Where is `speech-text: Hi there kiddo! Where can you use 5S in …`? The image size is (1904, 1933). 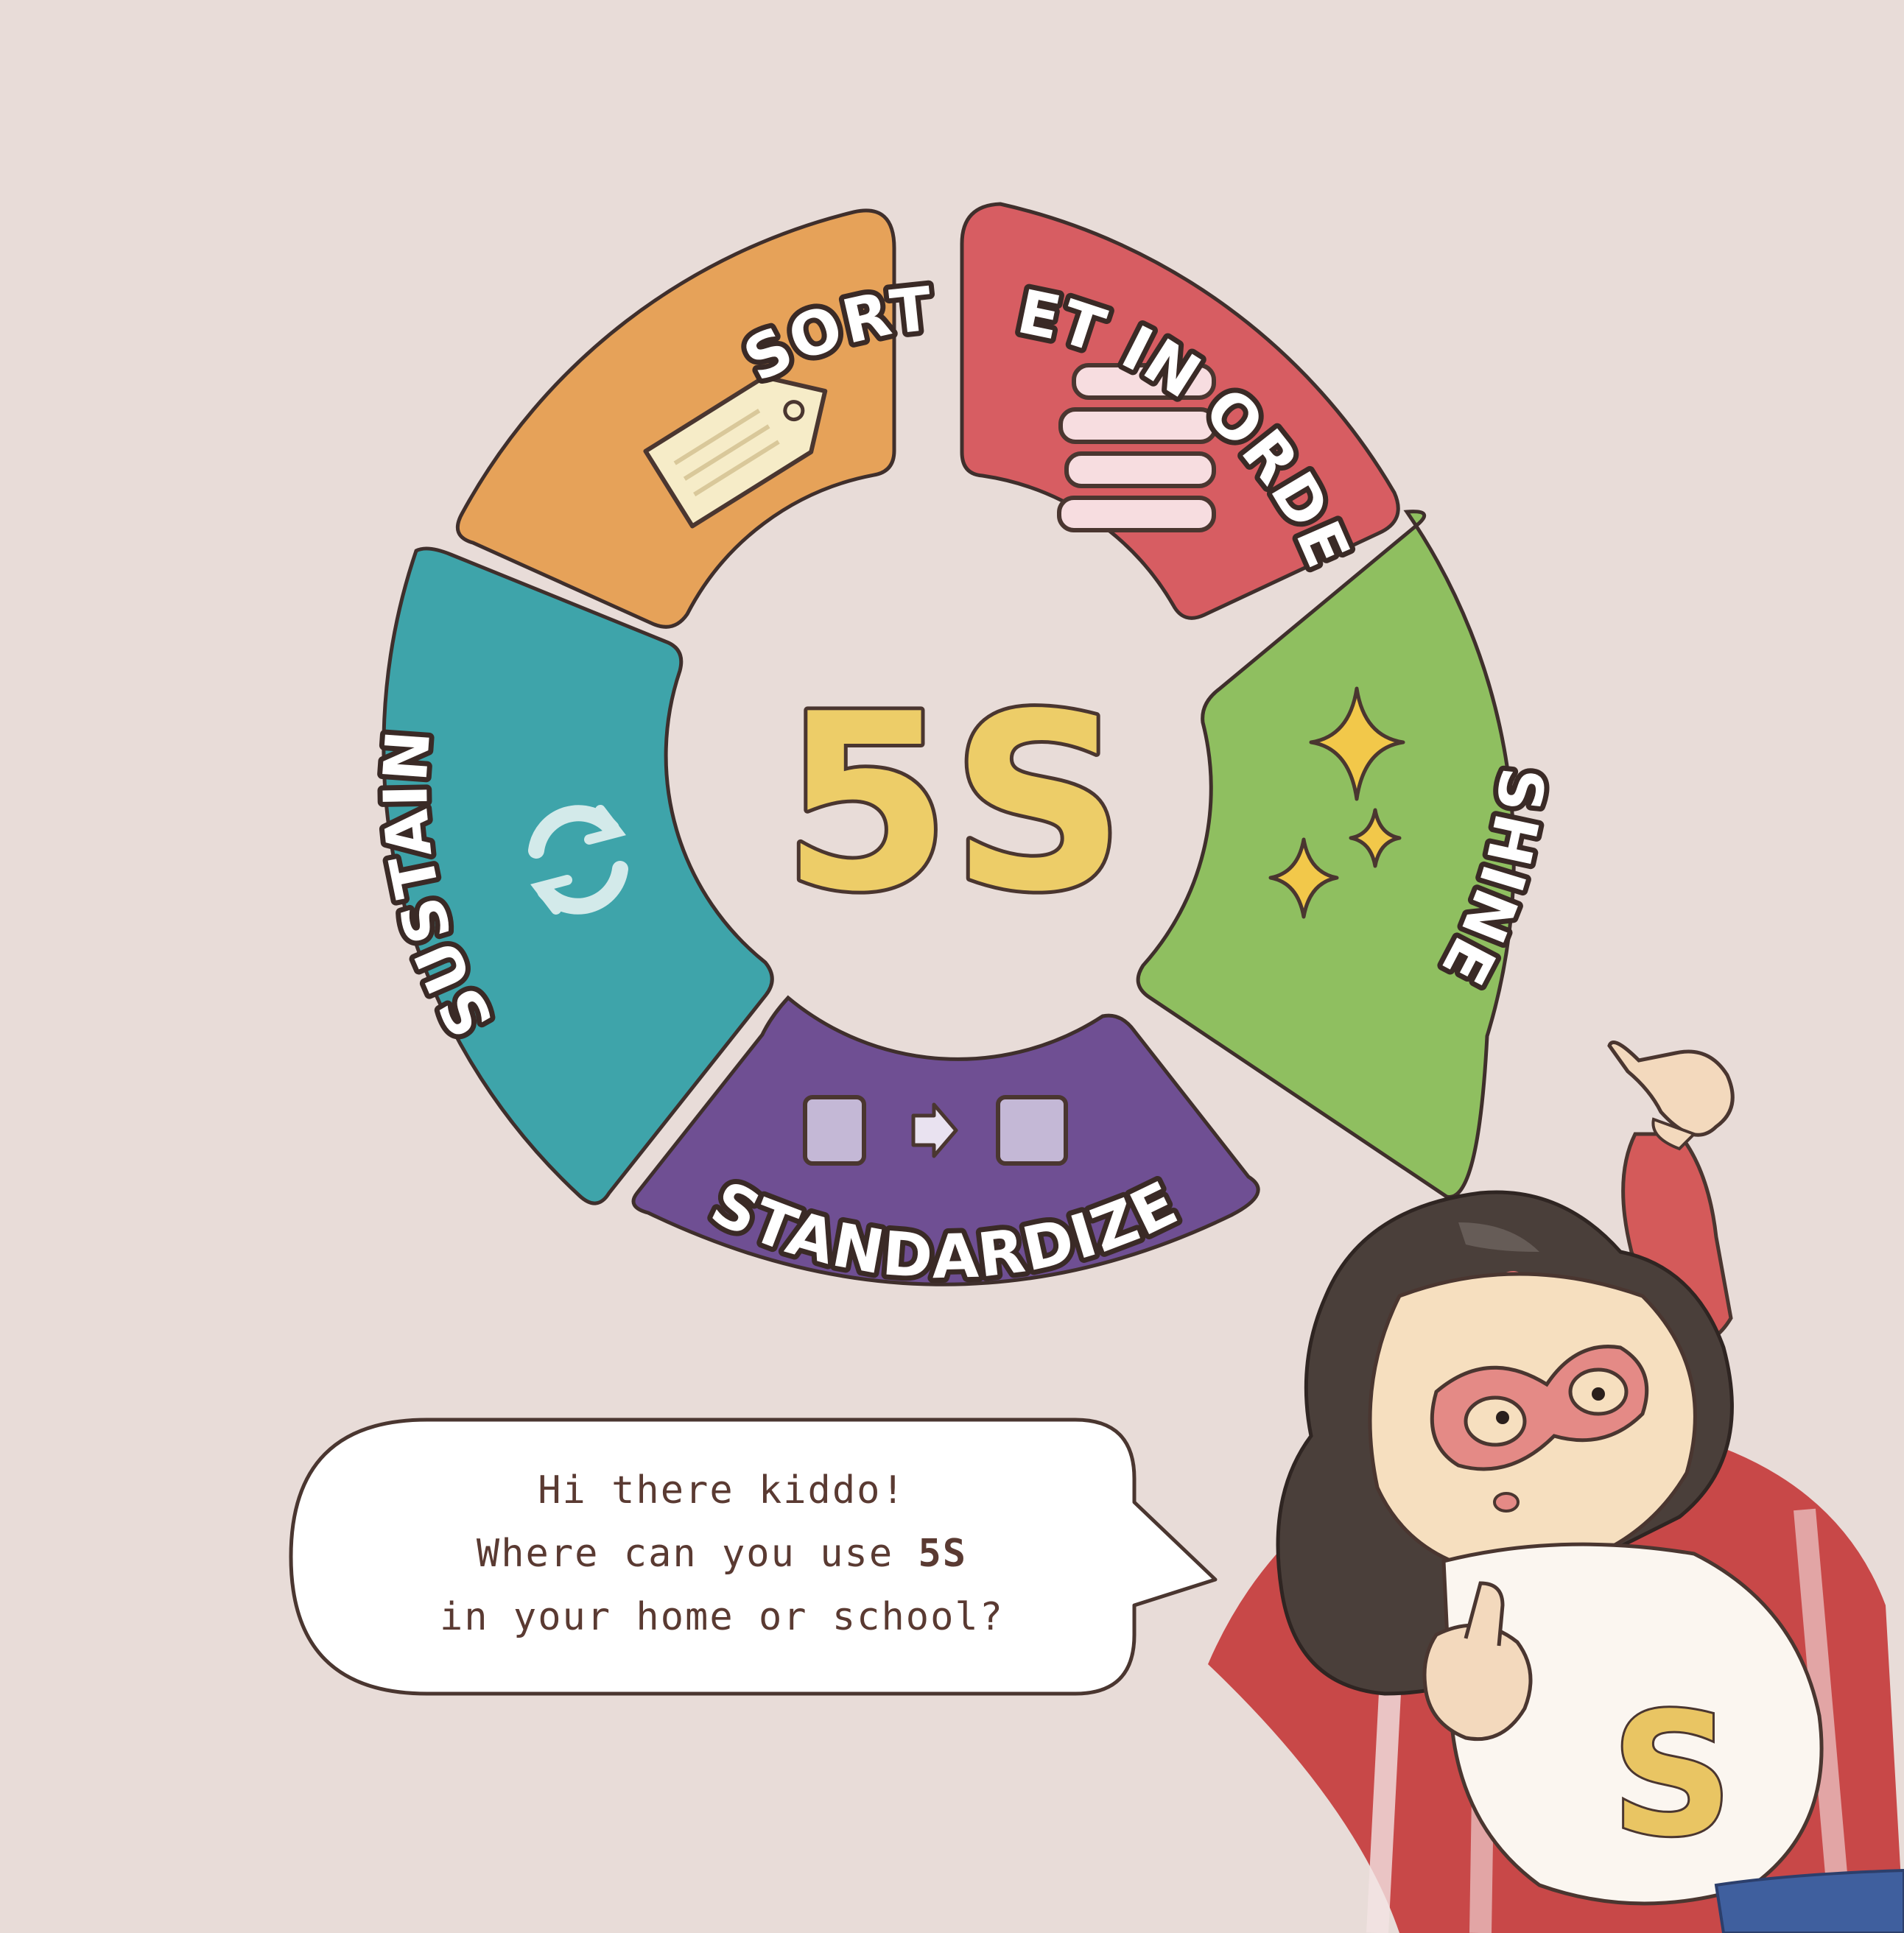
speech-text: Hi there kiddo! Where can you use 5S in … is located at coordinates (722, 1553).